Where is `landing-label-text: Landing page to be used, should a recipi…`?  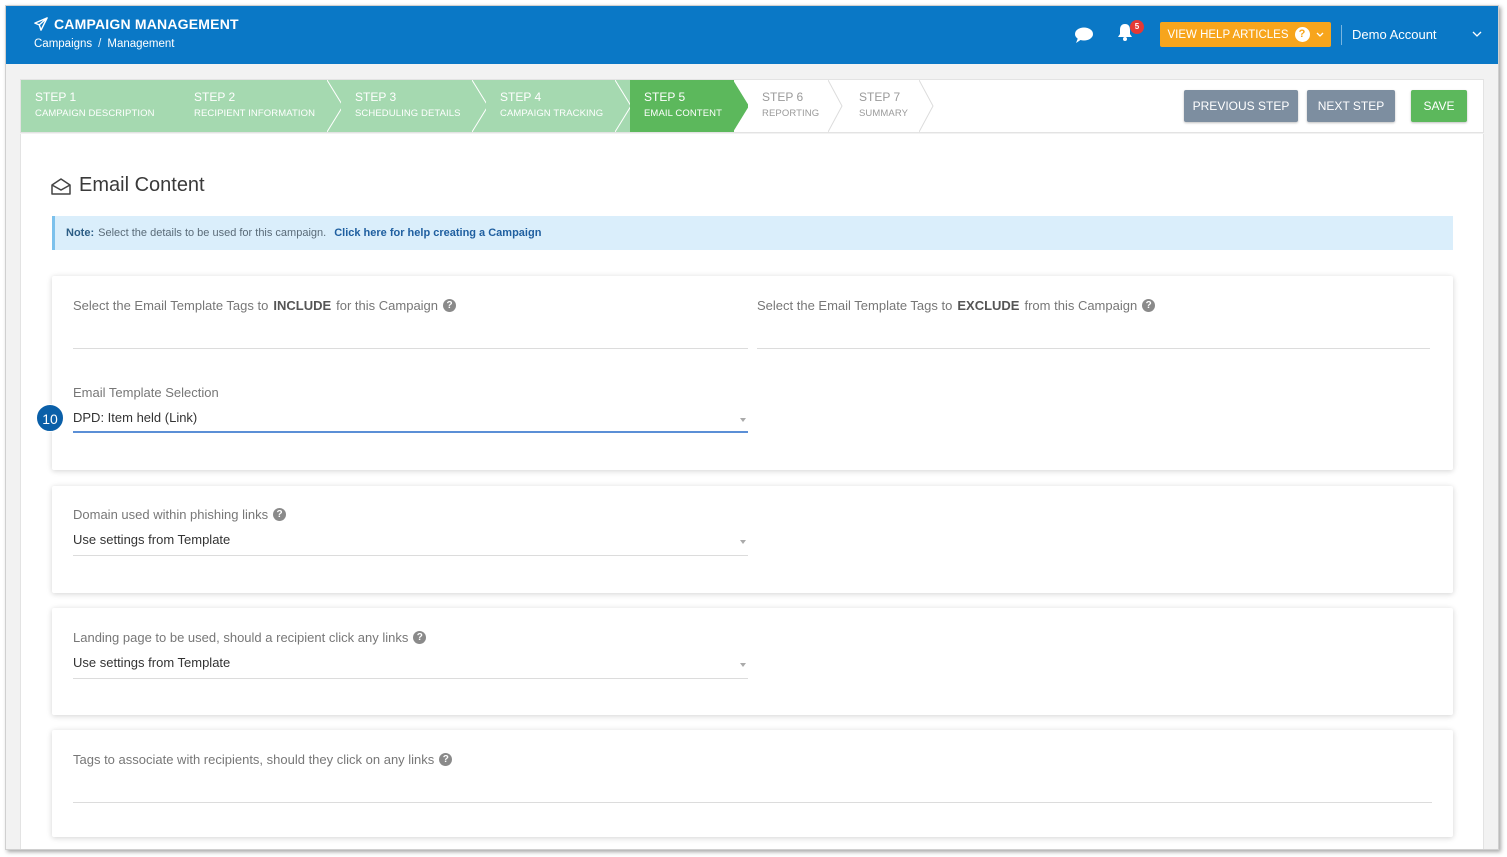
landing-label-text: Landing page to be used, should a recipi… is located at coordinates (241, 637).